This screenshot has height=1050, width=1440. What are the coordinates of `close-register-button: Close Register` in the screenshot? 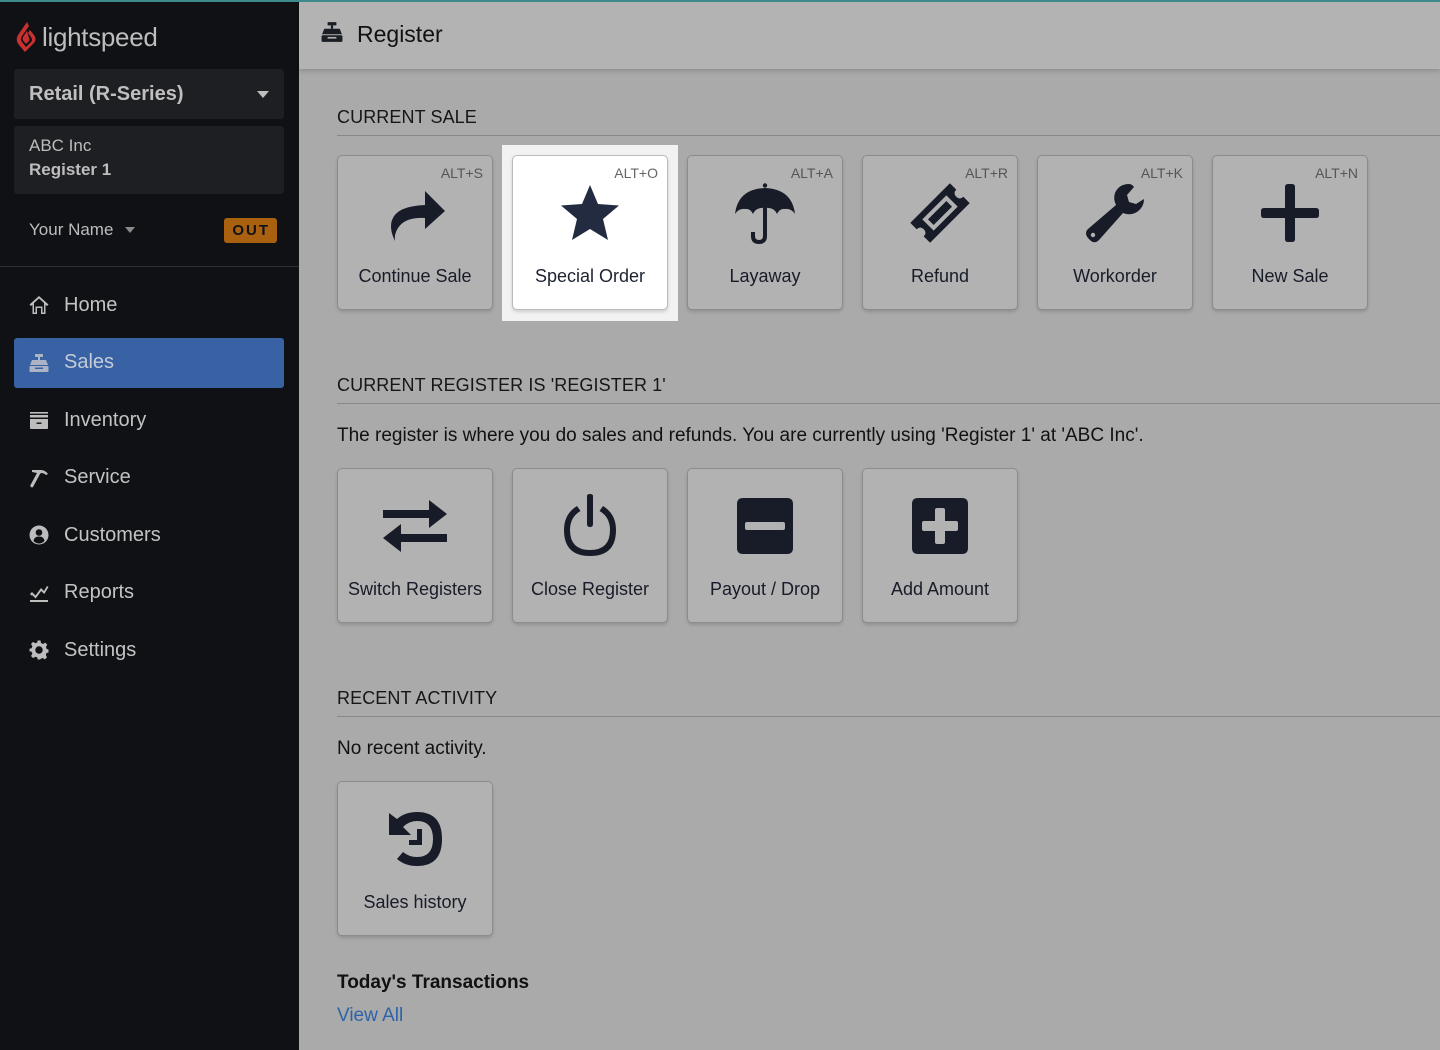 It's located at (590, 545).